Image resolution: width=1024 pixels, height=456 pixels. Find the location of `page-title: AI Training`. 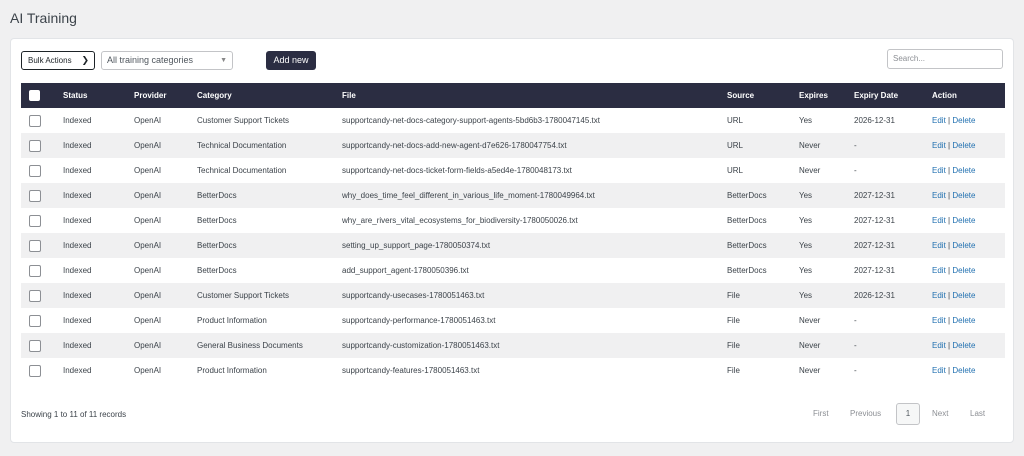

page-title: AI Training is located at coordinates (43, 18).